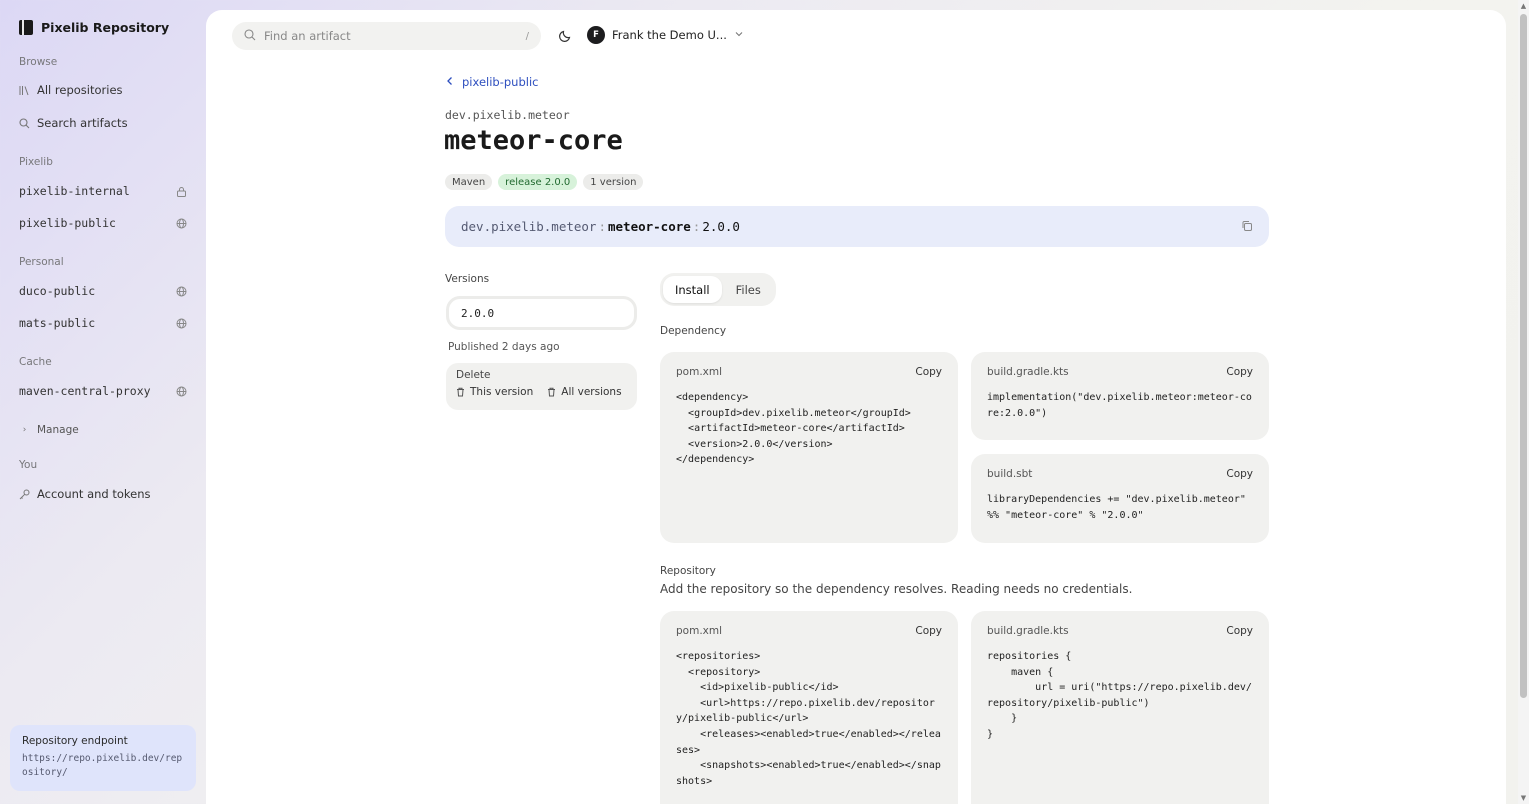 The height and width of the screenshot is (804, 1529). I want to click on back-link: pixelib-public, so click(492, 82).